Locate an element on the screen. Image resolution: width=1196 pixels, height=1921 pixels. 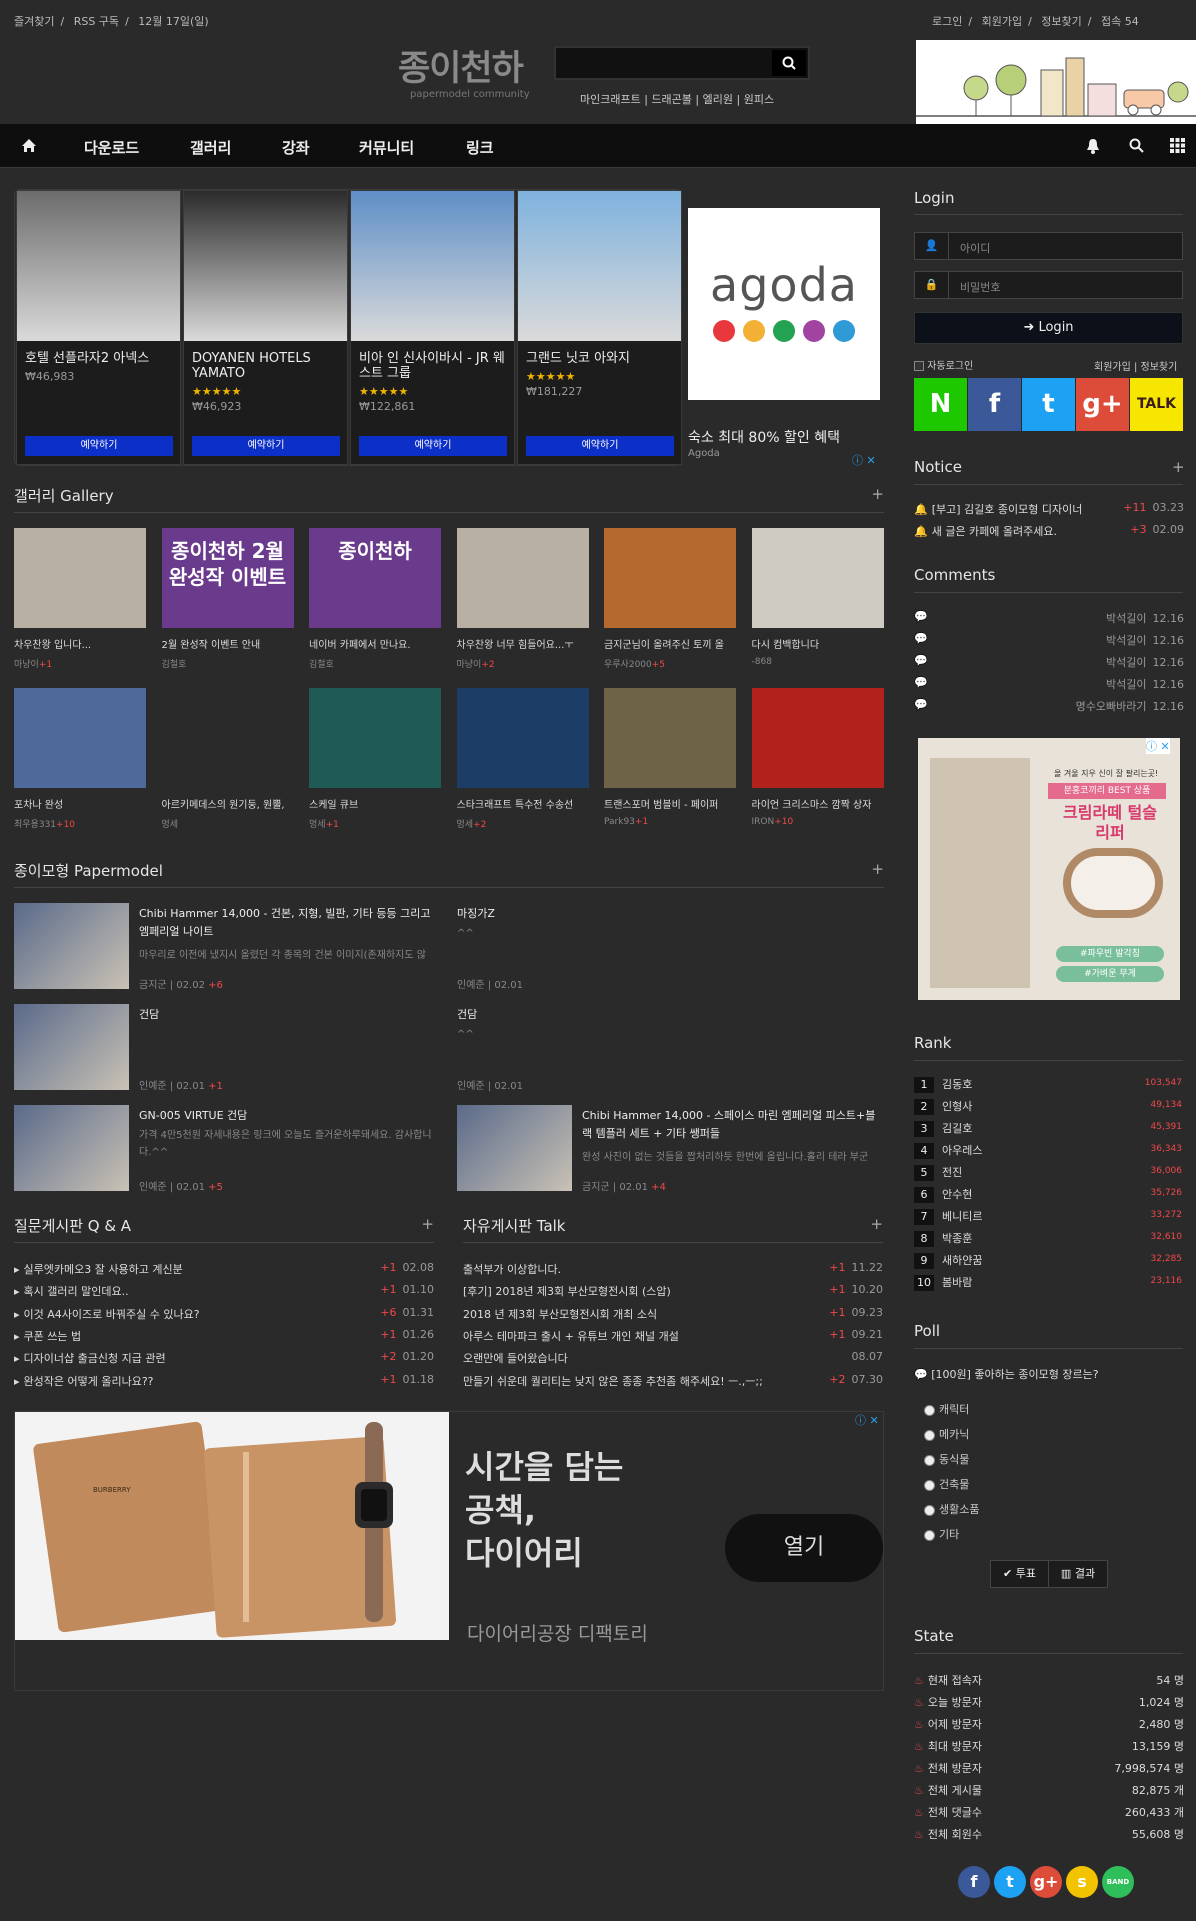
footer-social-3: s is located at coordinates (1082, 1882).